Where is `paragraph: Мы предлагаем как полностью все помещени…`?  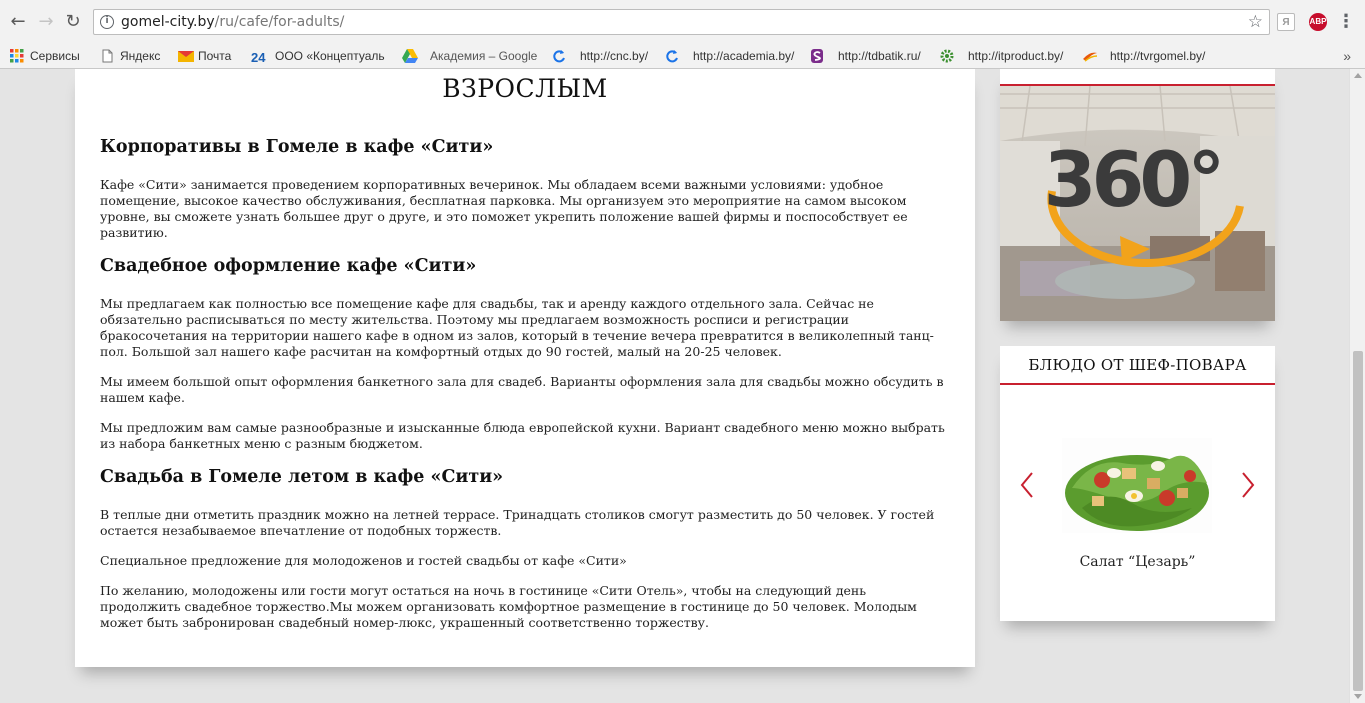
paragraph: Мы предлагаем как полностью все помещени… is located at coordinates (517, 327).